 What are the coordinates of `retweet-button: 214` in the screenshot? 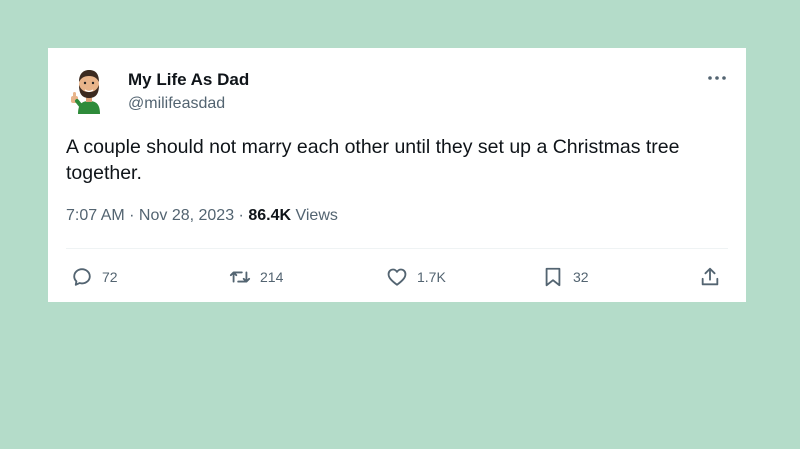 It's located at (256, 277).